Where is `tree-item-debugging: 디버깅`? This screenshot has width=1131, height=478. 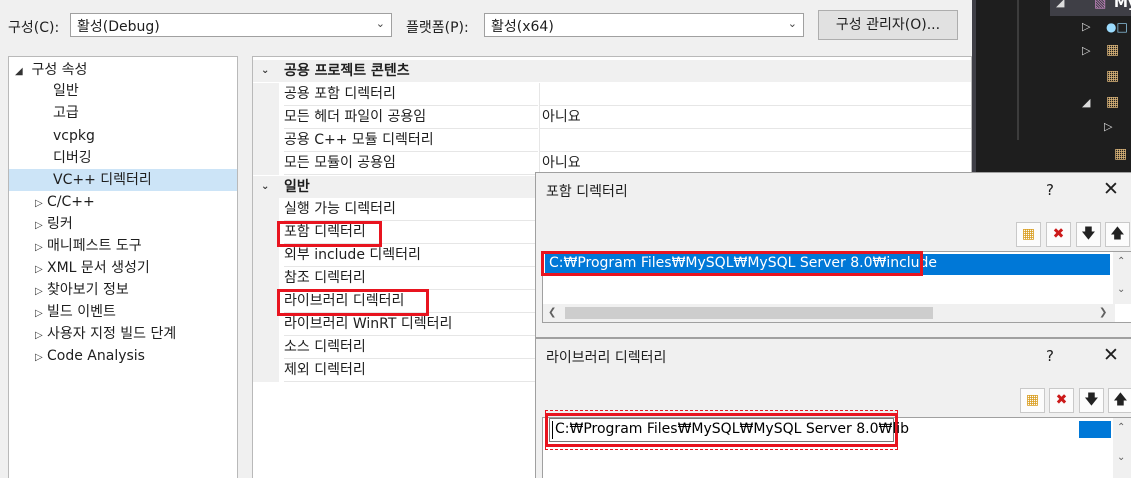 tree-item-debugging: 디버깅 is located at coordinates (72, 158).